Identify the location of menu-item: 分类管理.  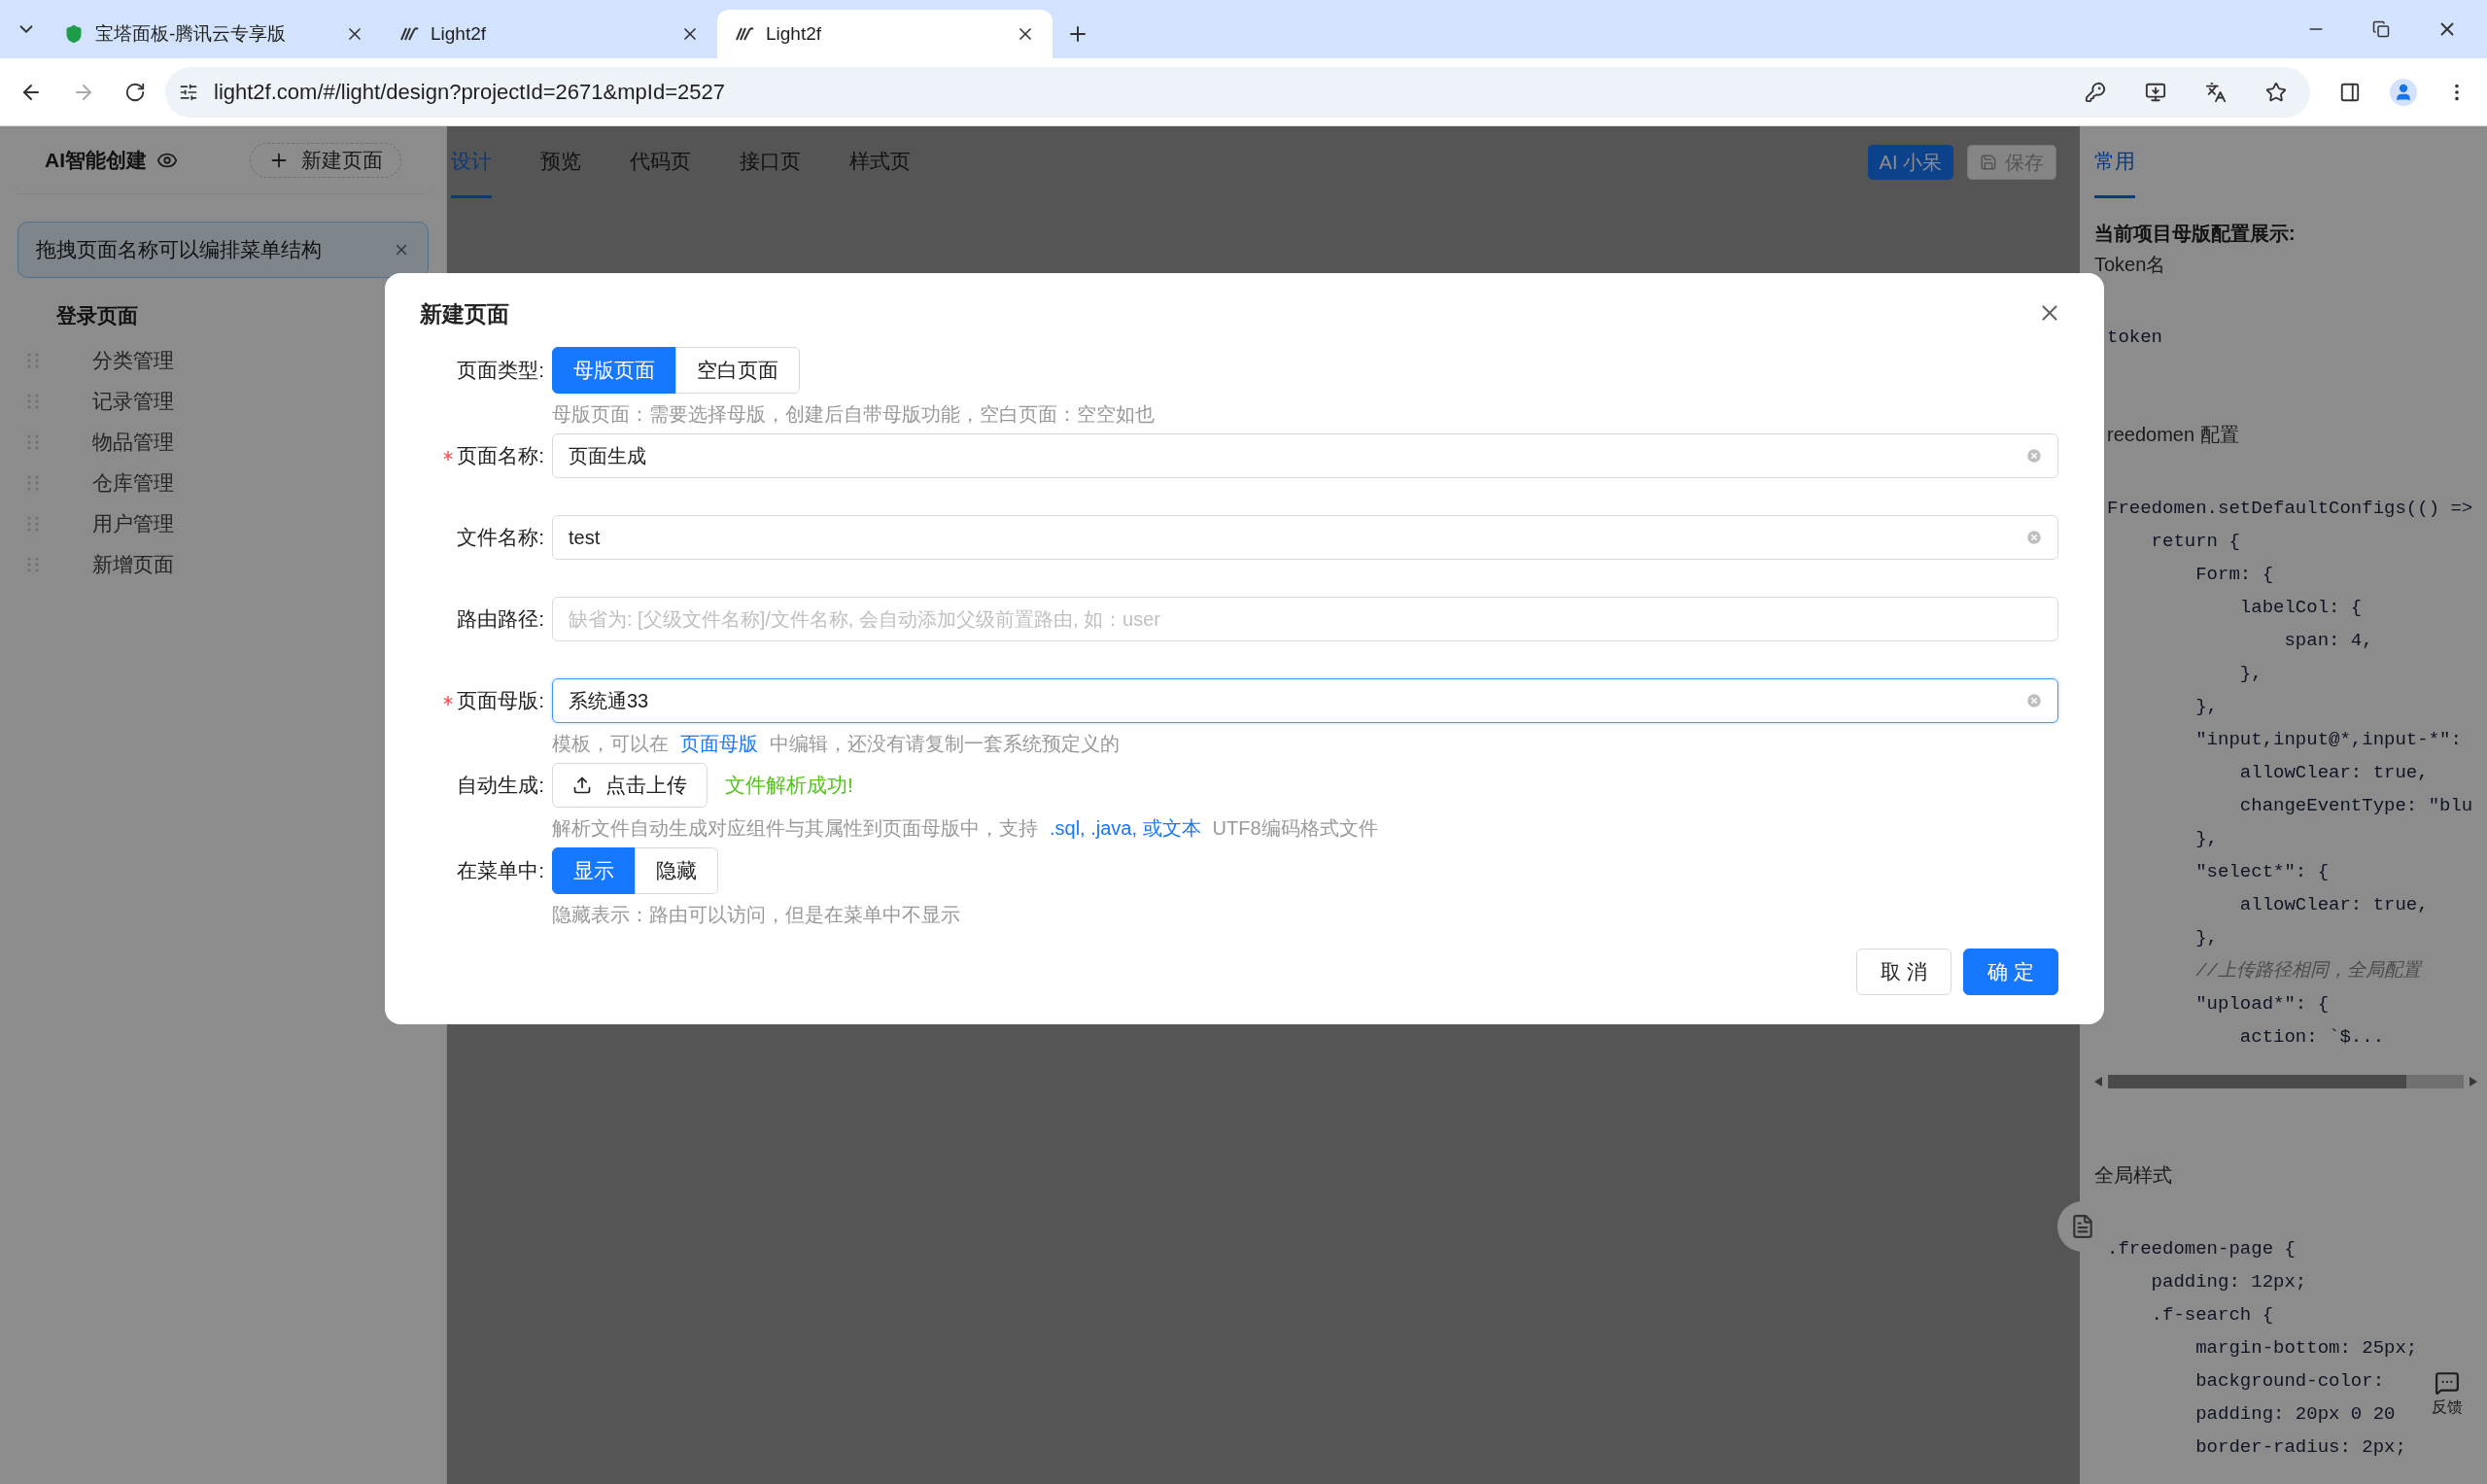
(133, 360).